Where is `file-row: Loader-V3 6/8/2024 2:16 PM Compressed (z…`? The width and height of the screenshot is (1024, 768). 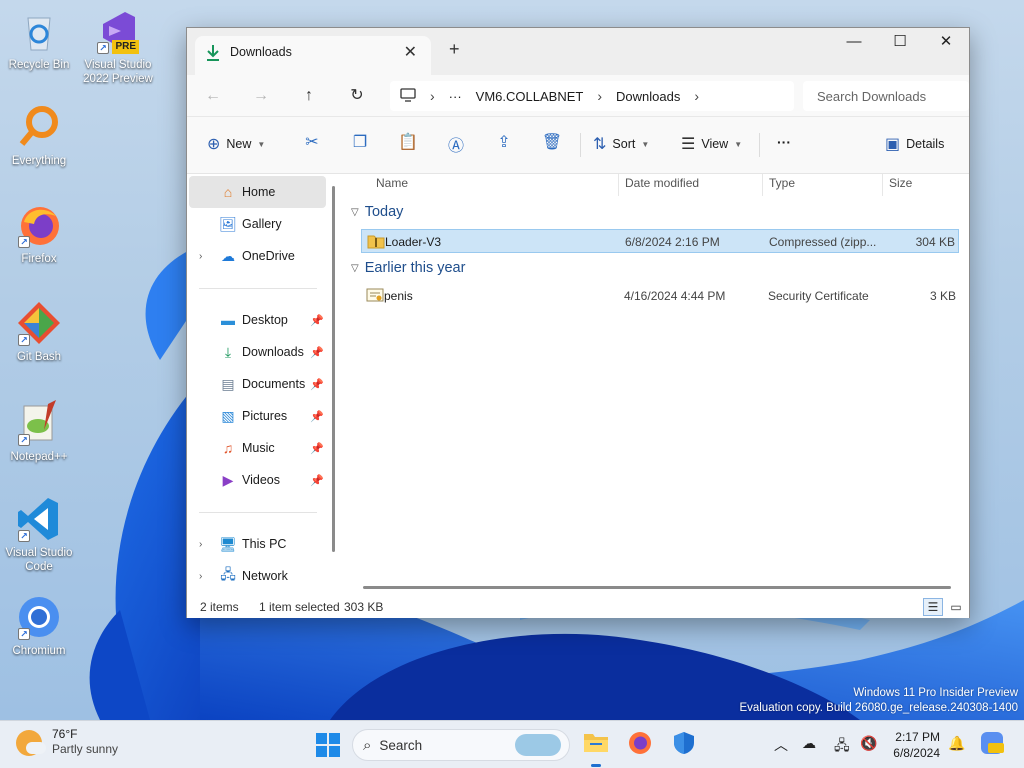
file-row: Loader-V3 6/8/2024 2:16 PM Compressed (z… is located at coordinates (660, 241).